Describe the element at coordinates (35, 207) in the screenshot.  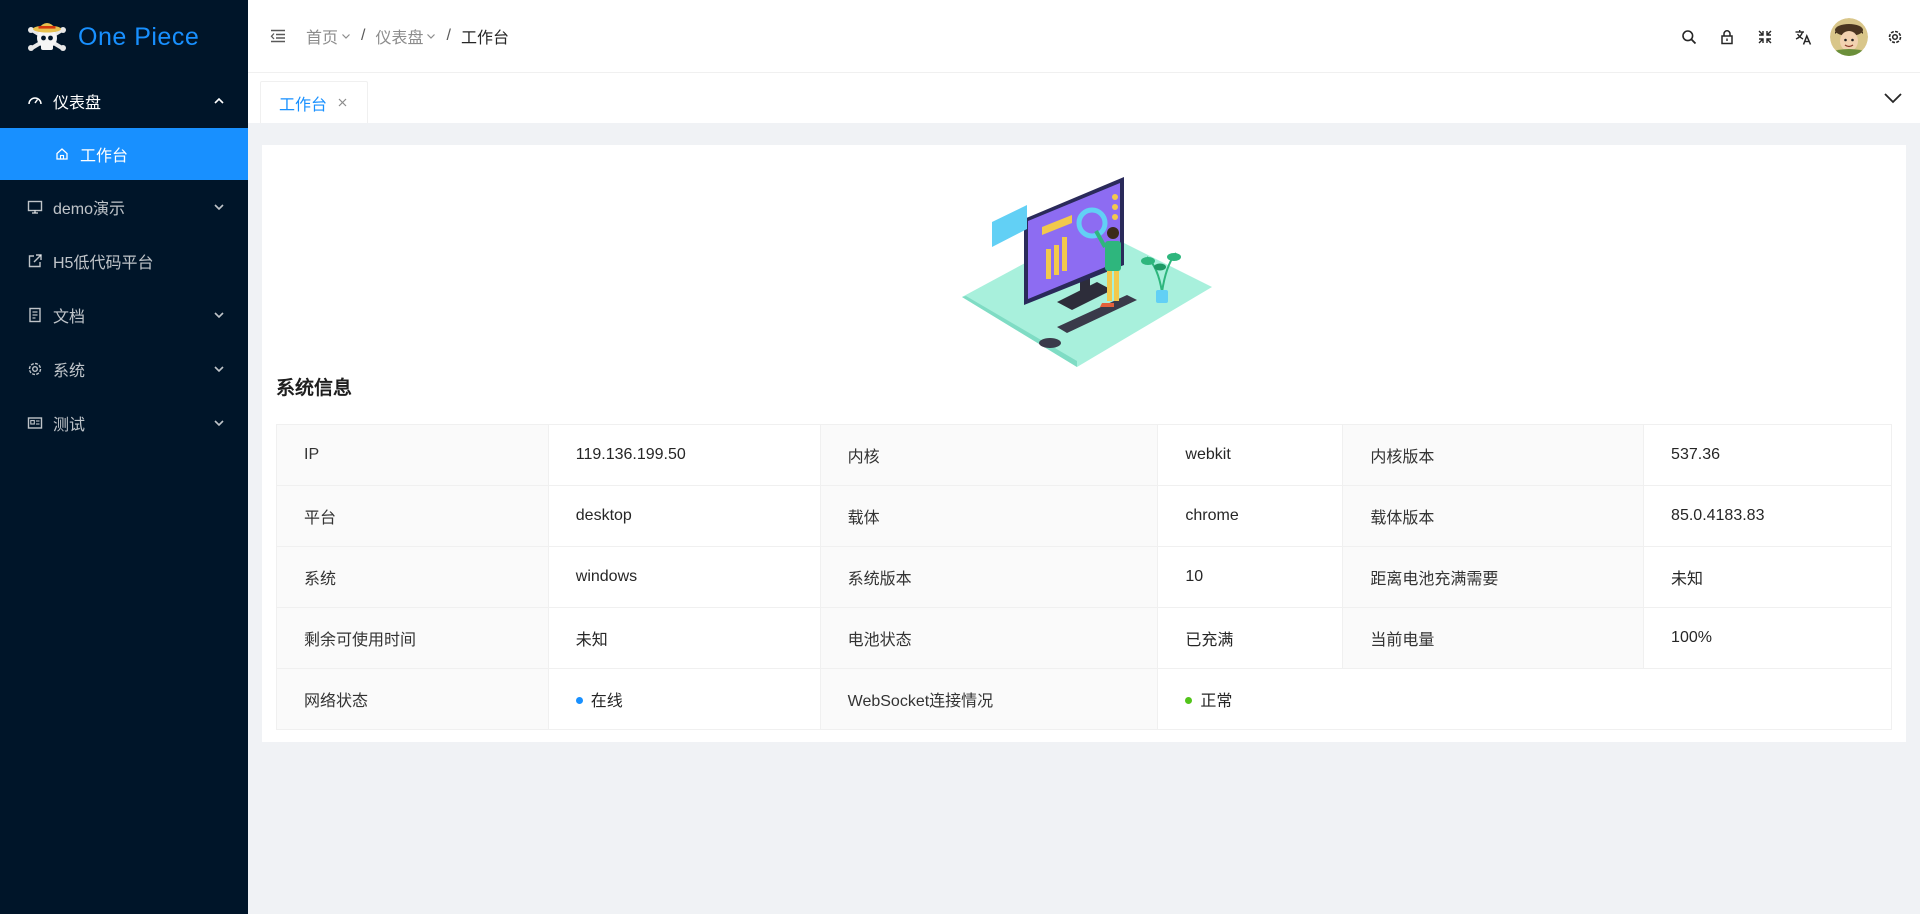
I see `desktop-icon` at that location.